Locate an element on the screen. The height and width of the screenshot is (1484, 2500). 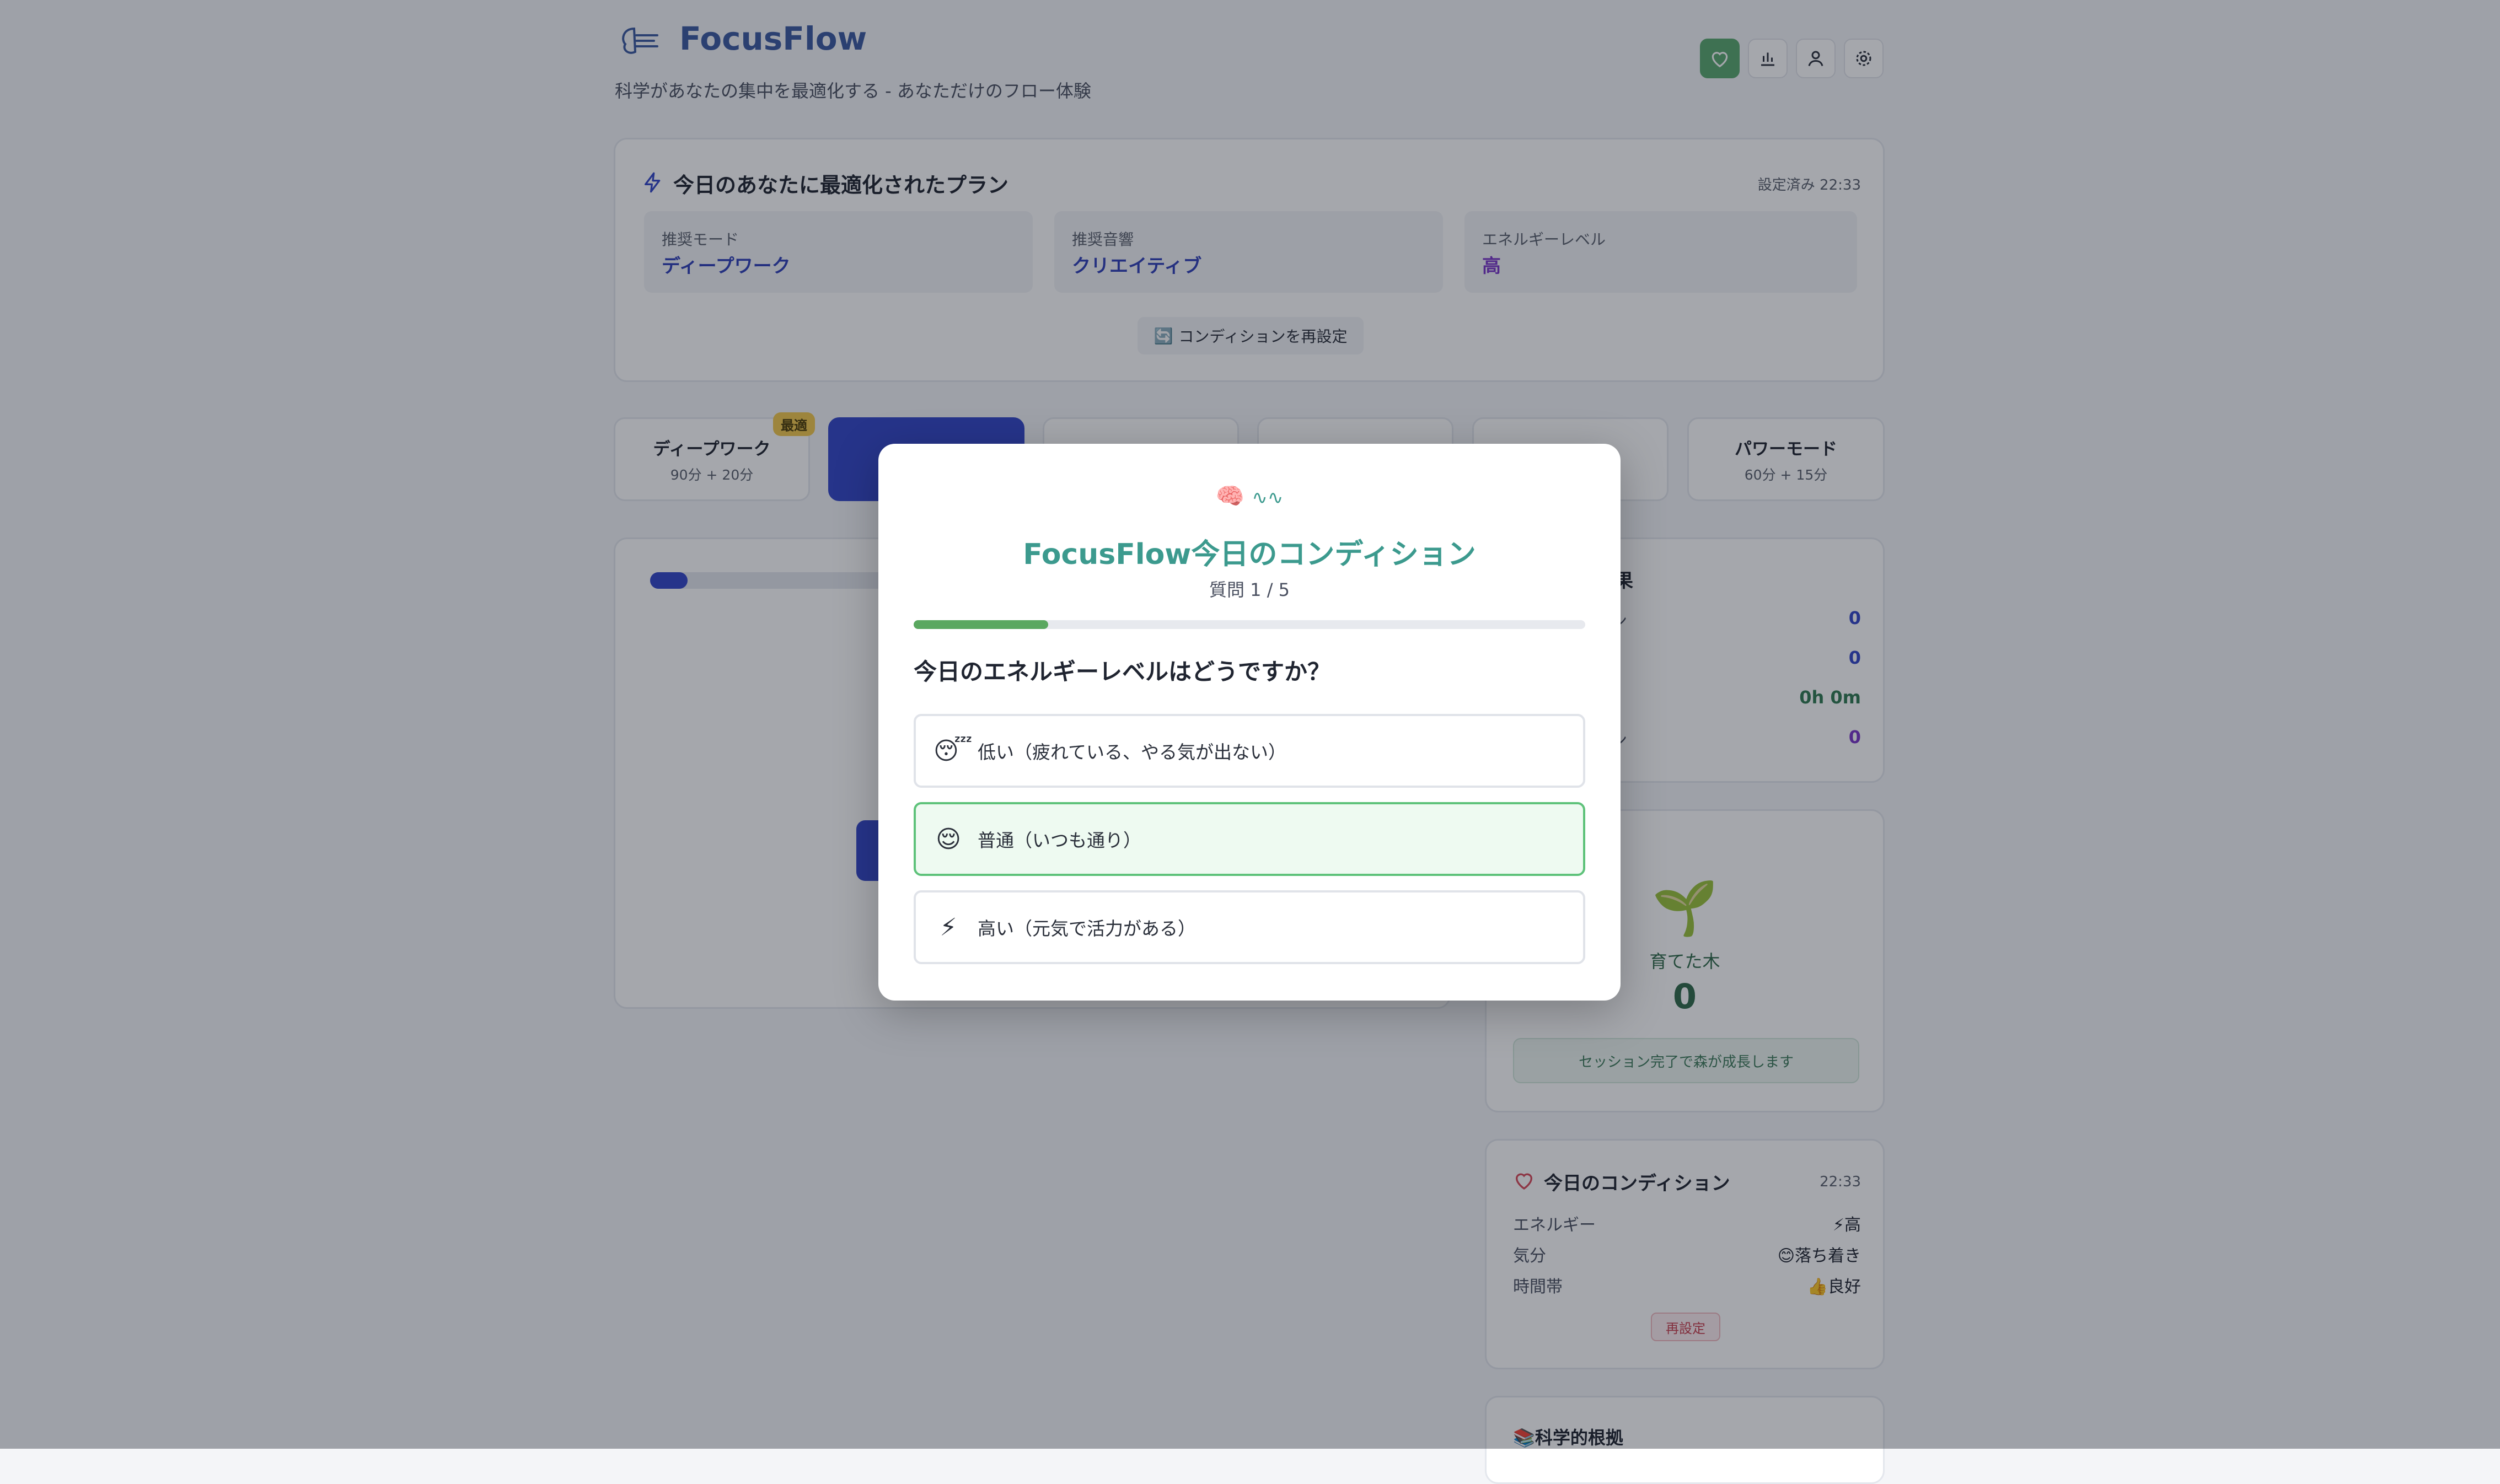
brain-icon: 🧠 is located at coordinates (1230, 496).